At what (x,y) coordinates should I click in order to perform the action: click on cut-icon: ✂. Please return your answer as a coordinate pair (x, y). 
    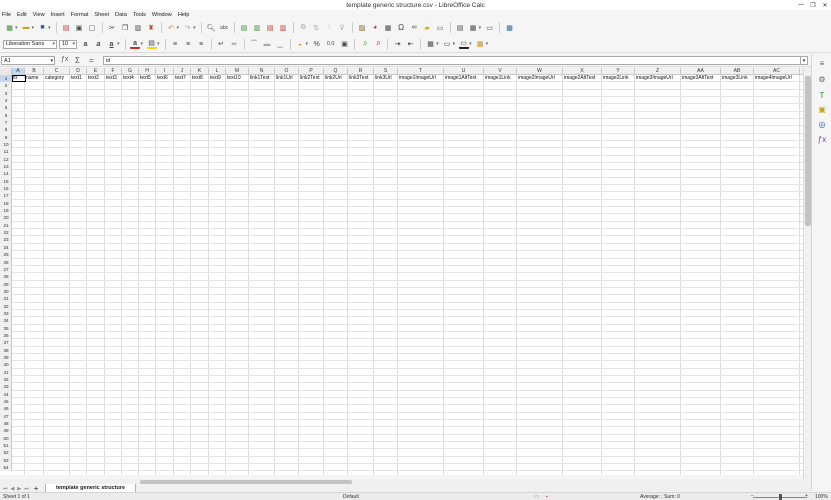
    Looking at the image, I should click on (112, 28).